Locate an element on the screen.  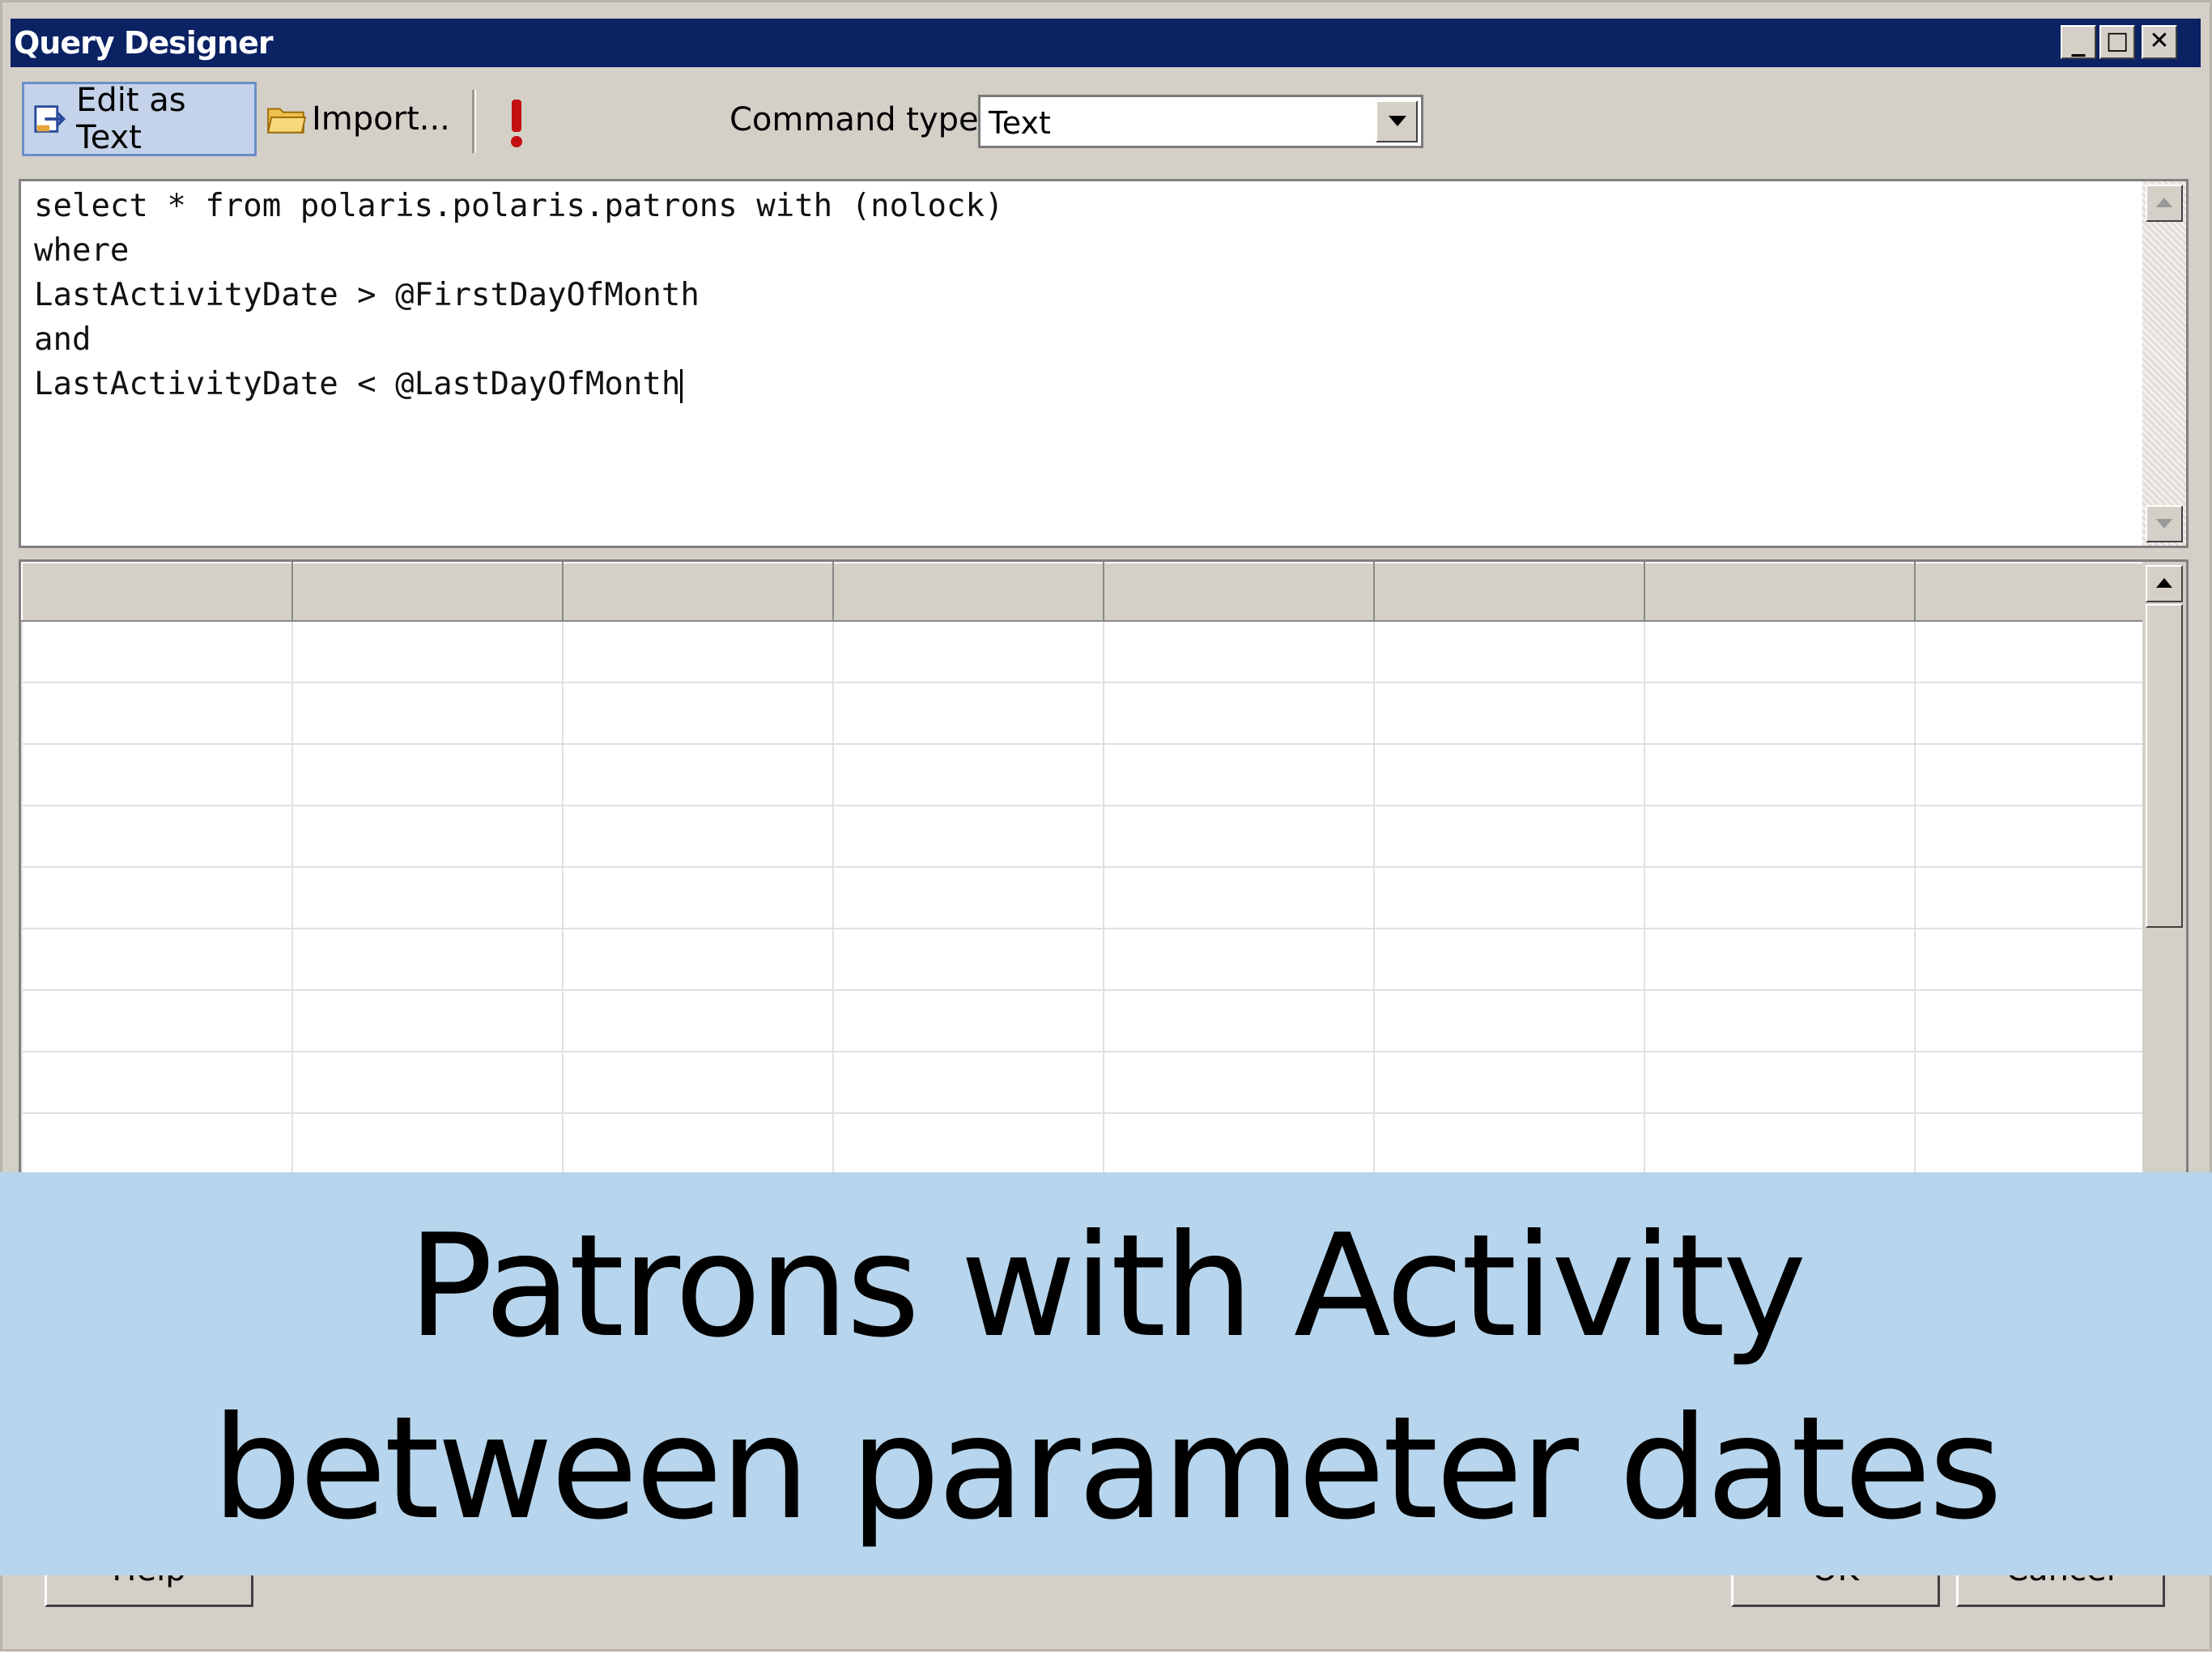
code-line: LastActivityDate > @FirstDayOfMonth is located at coordinates (367, 295).